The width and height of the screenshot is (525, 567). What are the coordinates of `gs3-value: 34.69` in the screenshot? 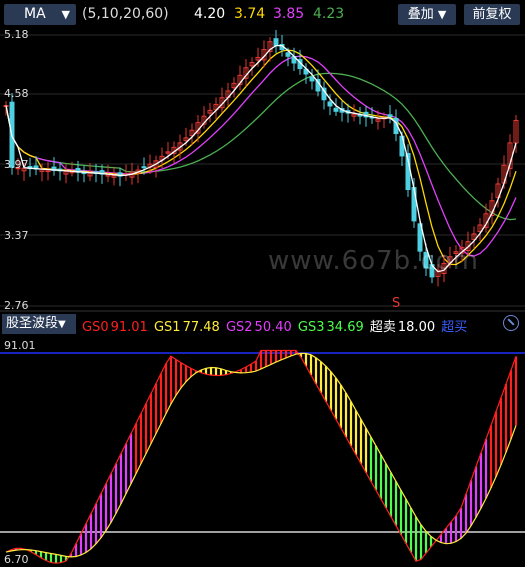 It's located at (345, 327).